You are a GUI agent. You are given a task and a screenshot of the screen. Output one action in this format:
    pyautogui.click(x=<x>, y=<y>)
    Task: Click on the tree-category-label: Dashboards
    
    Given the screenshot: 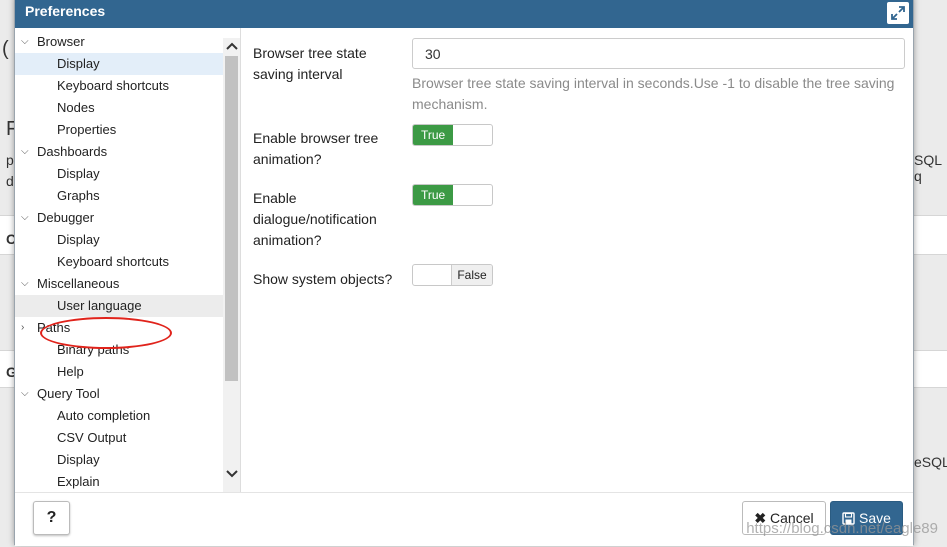 What is the action you would take?
    pyautogui.click(x=72, y=151)
    